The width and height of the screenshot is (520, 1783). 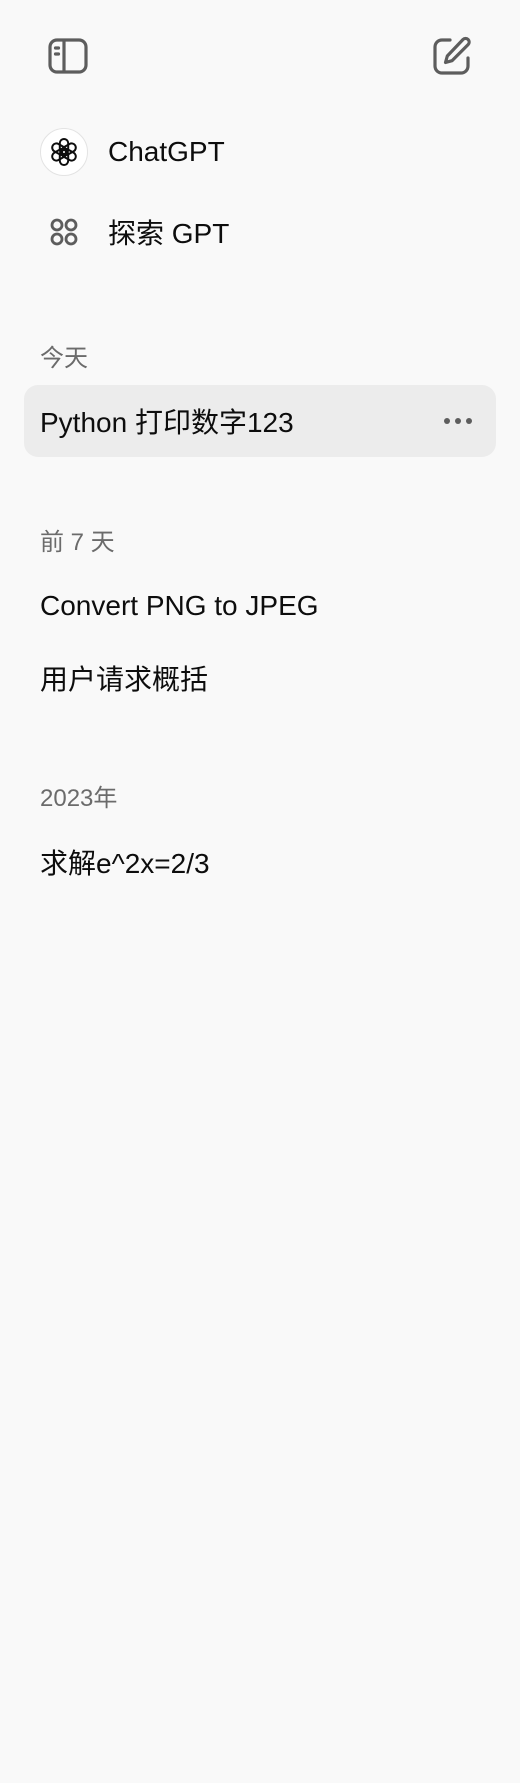 I want to click on chat-history-item: Python 打印数字123, so click(x=260, y=421).